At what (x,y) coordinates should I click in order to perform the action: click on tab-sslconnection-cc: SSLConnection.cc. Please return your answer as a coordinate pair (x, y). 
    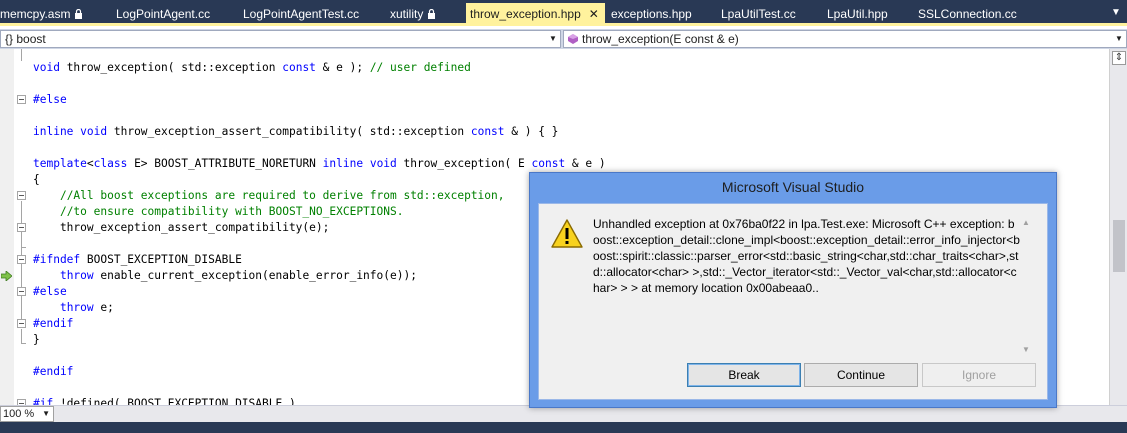
    Looking at the image, I should click on (967, 14).